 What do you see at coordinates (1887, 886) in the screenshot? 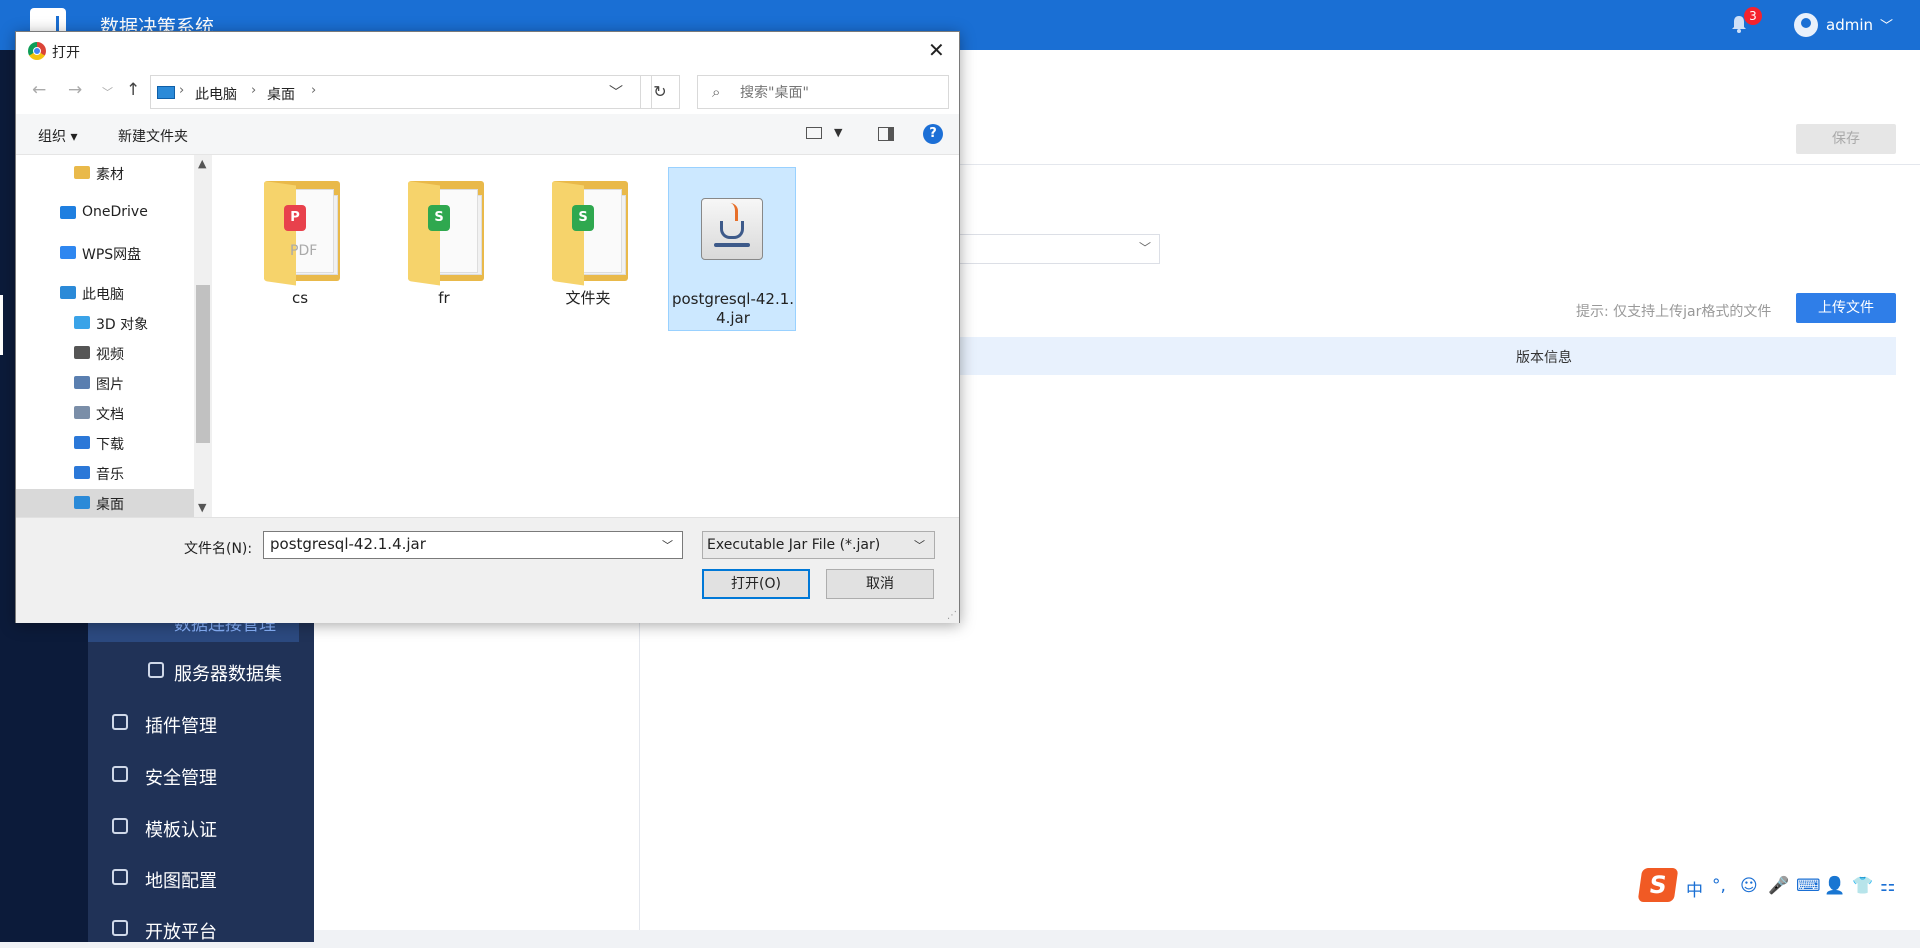
I see `toolbox-icon: ⚏` at bounding box center [1887, 886].